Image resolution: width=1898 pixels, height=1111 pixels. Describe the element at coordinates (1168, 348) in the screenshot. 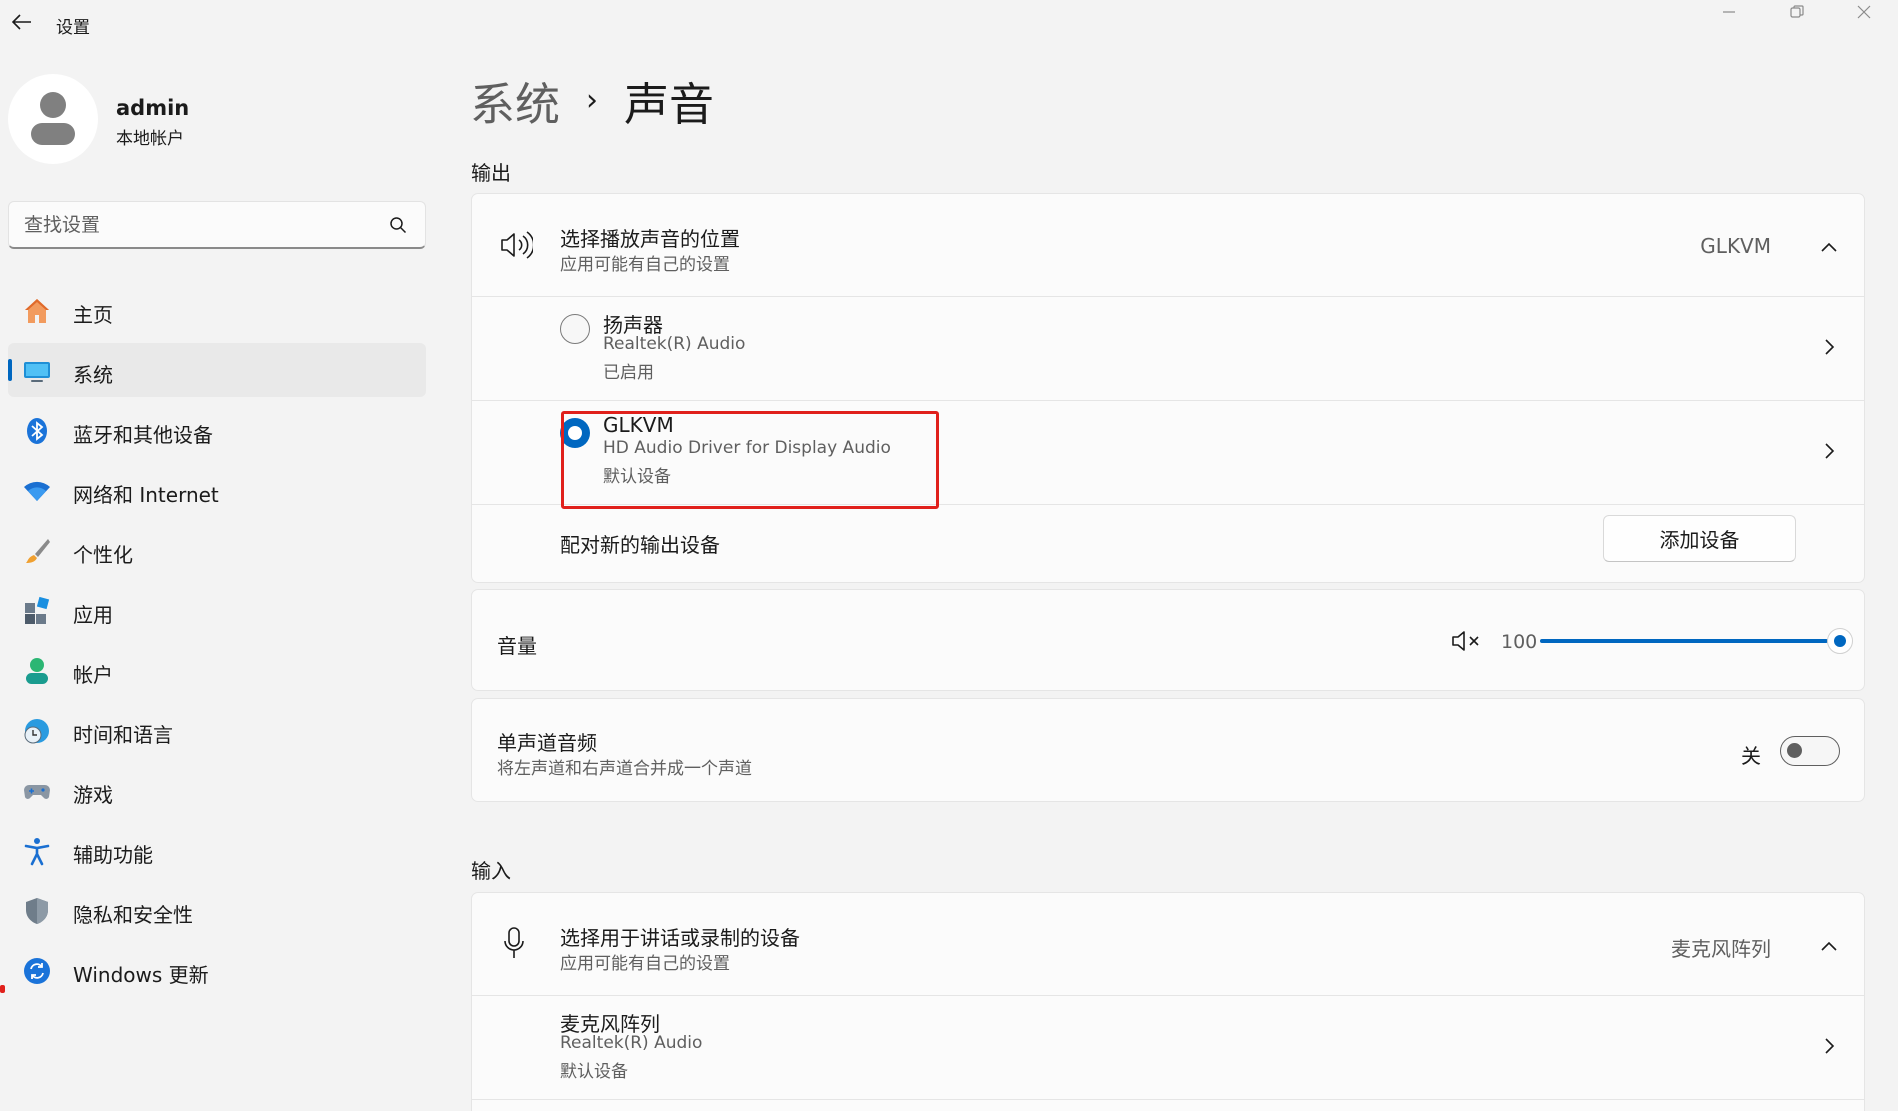

I see `output-device-row-speaker: 扬声器 Realtek(R) Audio 已启用` at that location.